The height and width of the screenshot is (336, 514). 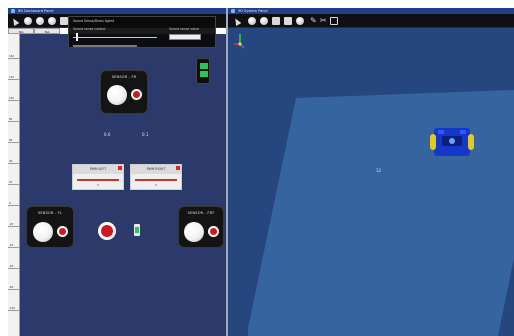 I want to click on value-right-readout: 0.1, so click(x=145, y=134).